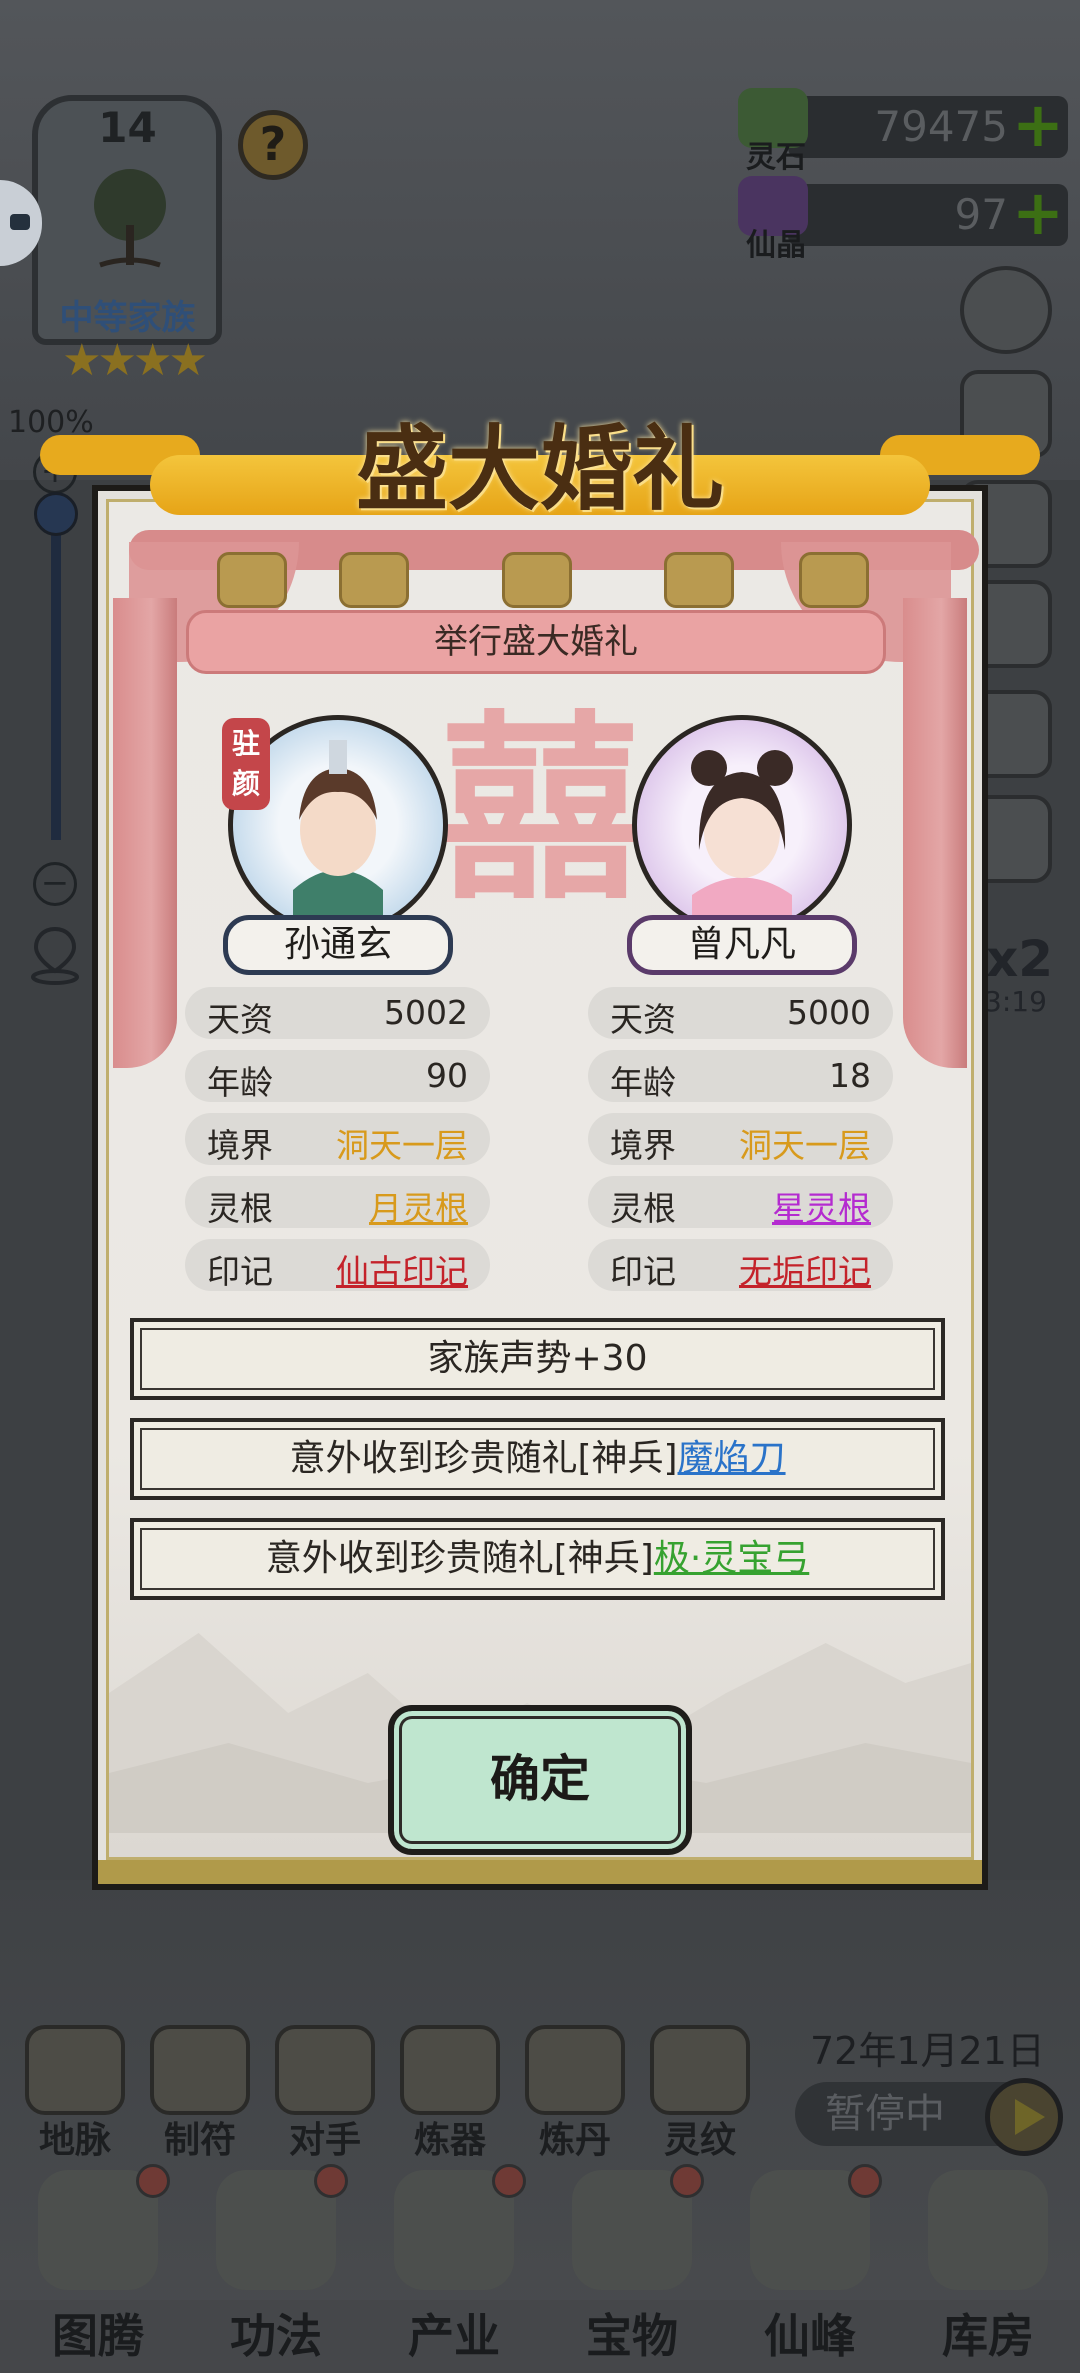 The image size is (1080, 2373). Describe the element at coordinates (927, 2051) in the screenshot. I see `game-date: 72年1月21日` at that location.